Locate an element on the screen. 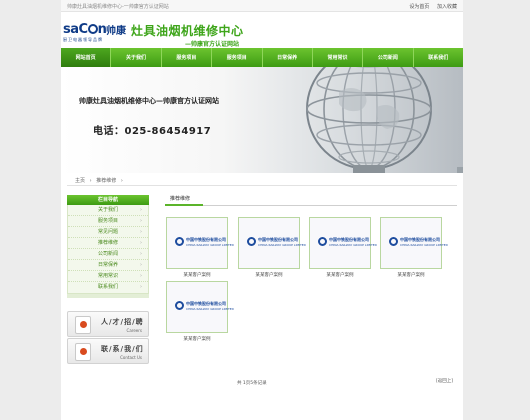  sidebar-item-repair: 推荐维修 › is located at coordinates (108, 243).